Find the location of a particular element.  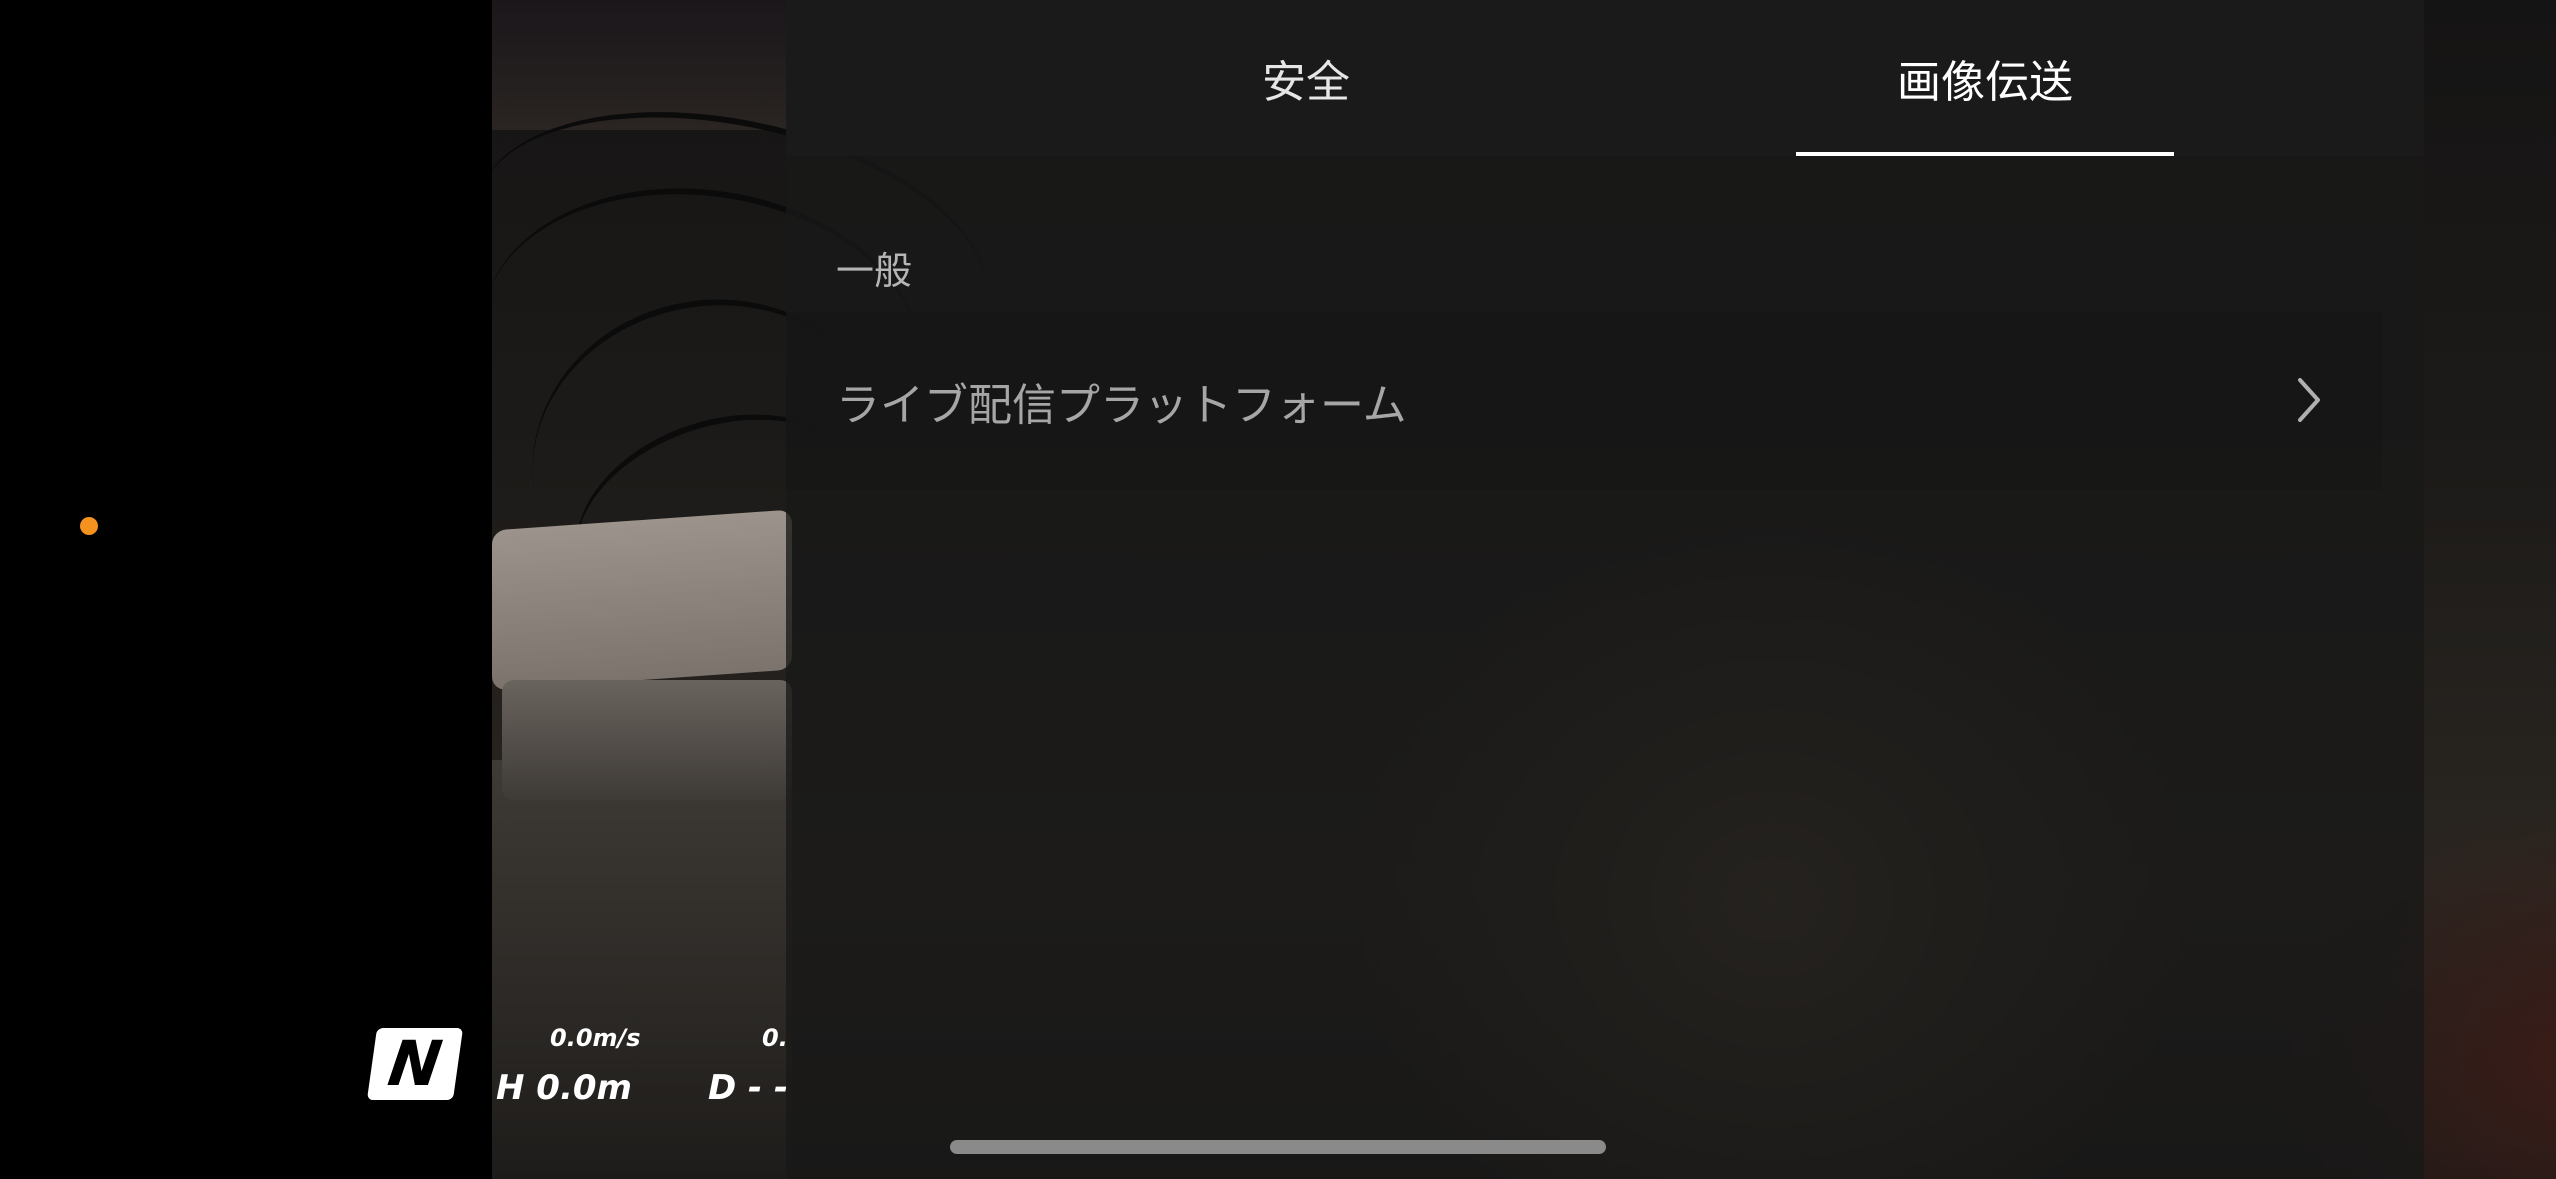

vertical-speed-readout: 0.0m/s is located at coordinates (595, 1038).